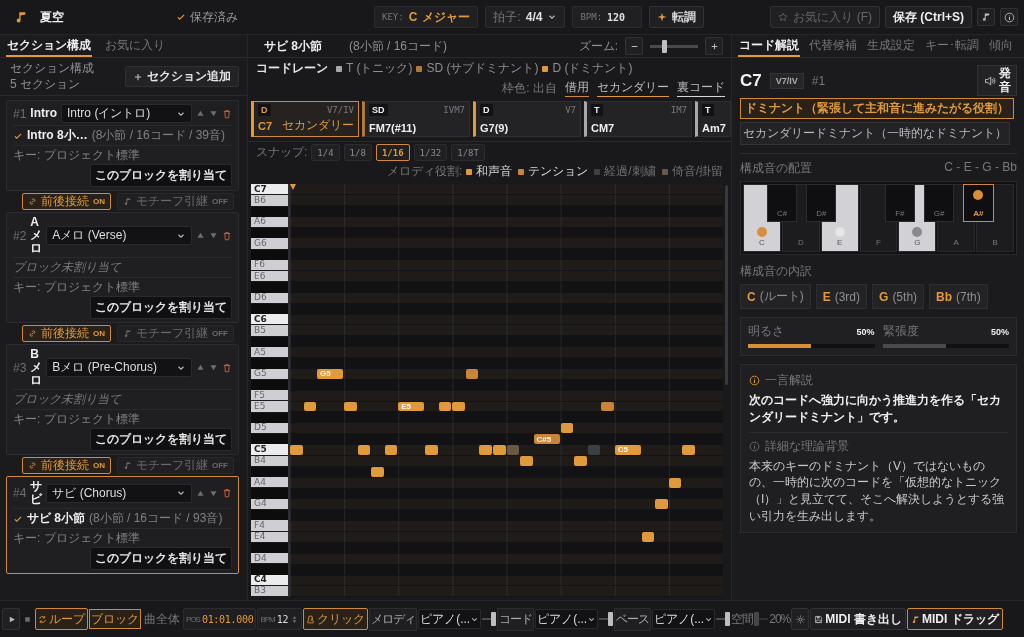 Image resolution: width=1024 pixels, height=637 pixels. Describe the element at coordinates (119, 493) in the screenshot. I see `section-type-select: サビ (Chorus)` at that location.